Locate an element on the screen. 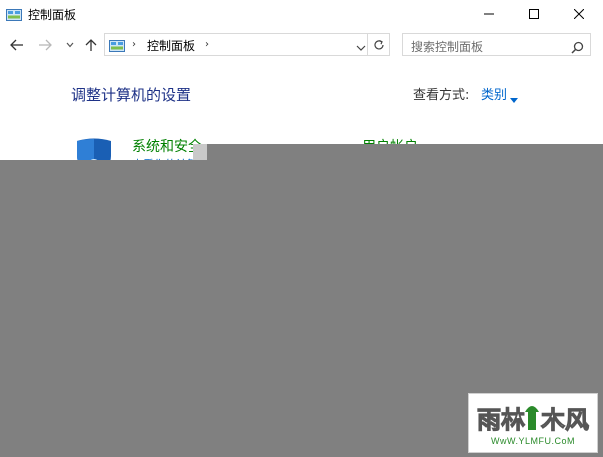 The height and width of the screenshot is (457, 603). close-icon is located at coordinates (578, 14).